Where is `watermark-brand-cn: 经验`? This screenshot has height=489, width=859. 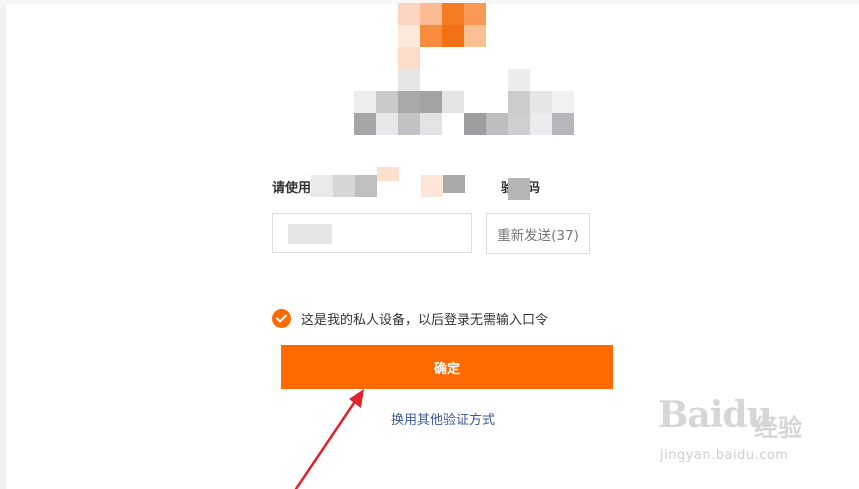
watermark-brand-cn: 经验 is located at coordinates (778, 428).